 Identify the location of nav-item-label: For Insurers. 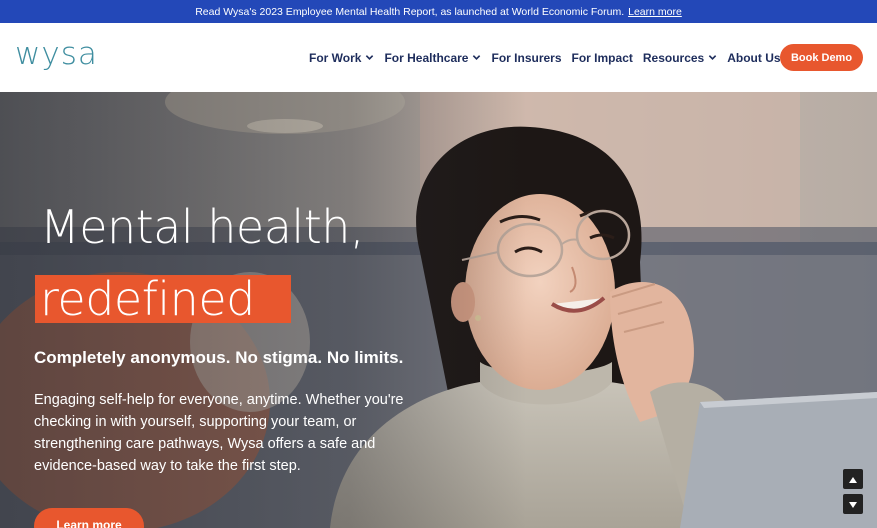
(526, 57).